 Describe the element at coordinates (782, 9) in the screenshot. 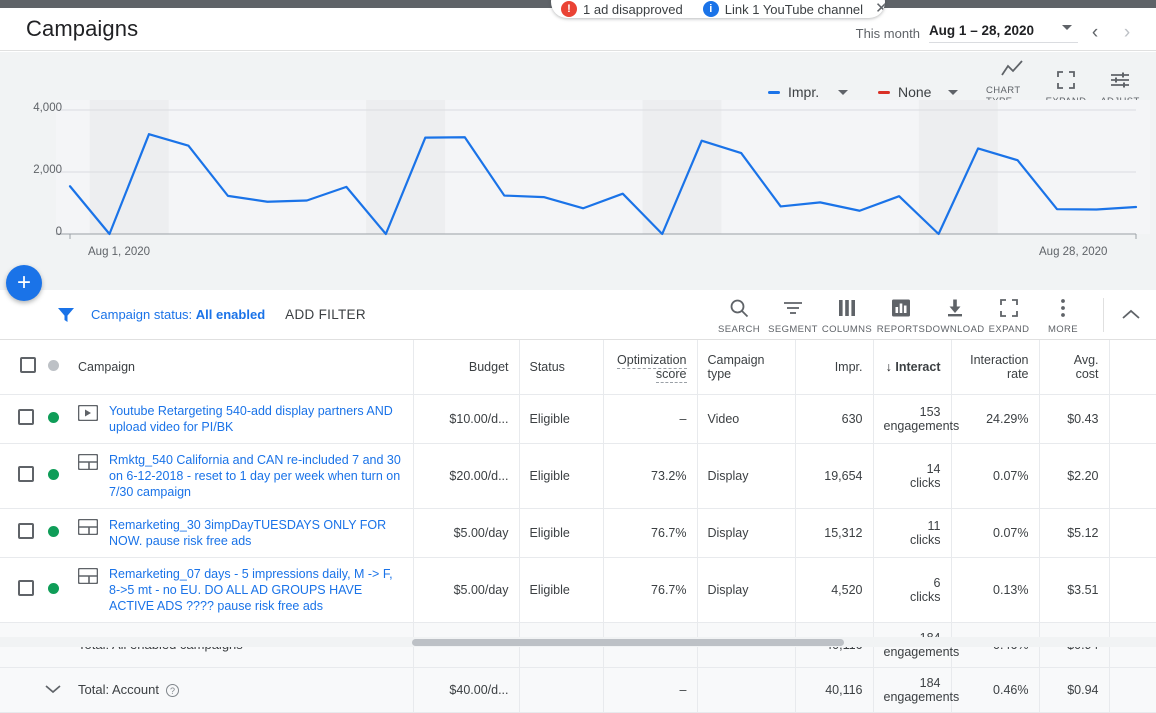

I see `notification-item-link-youtube: i Link 1 YouTube channel` at that location.